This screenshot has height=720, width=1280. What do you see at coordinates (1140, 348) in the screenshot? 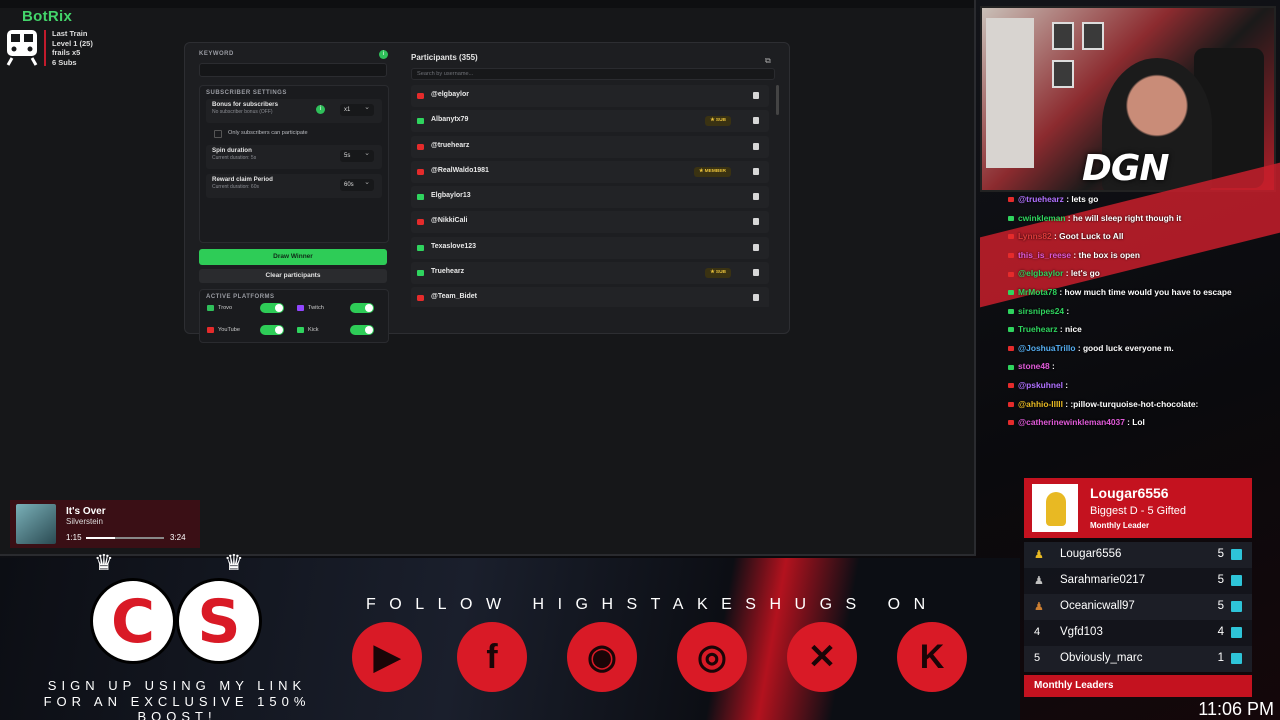
I see `chat-message: @JoshuaTrillo : good luck everyone m.` at bounding box center [1140, 348].